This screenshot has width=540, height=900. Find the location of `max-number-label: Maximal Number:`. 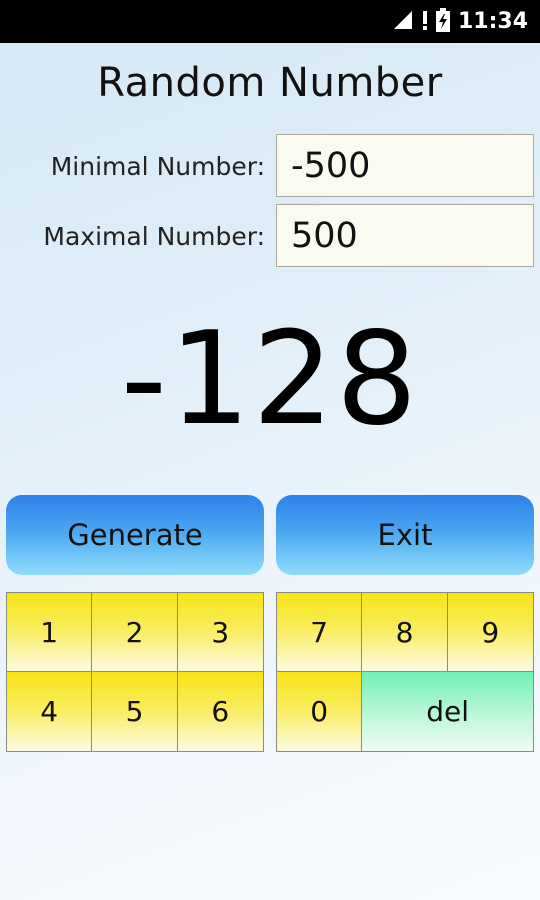

max-number-label: Maximal Number: is located at coordinates (154, 236).